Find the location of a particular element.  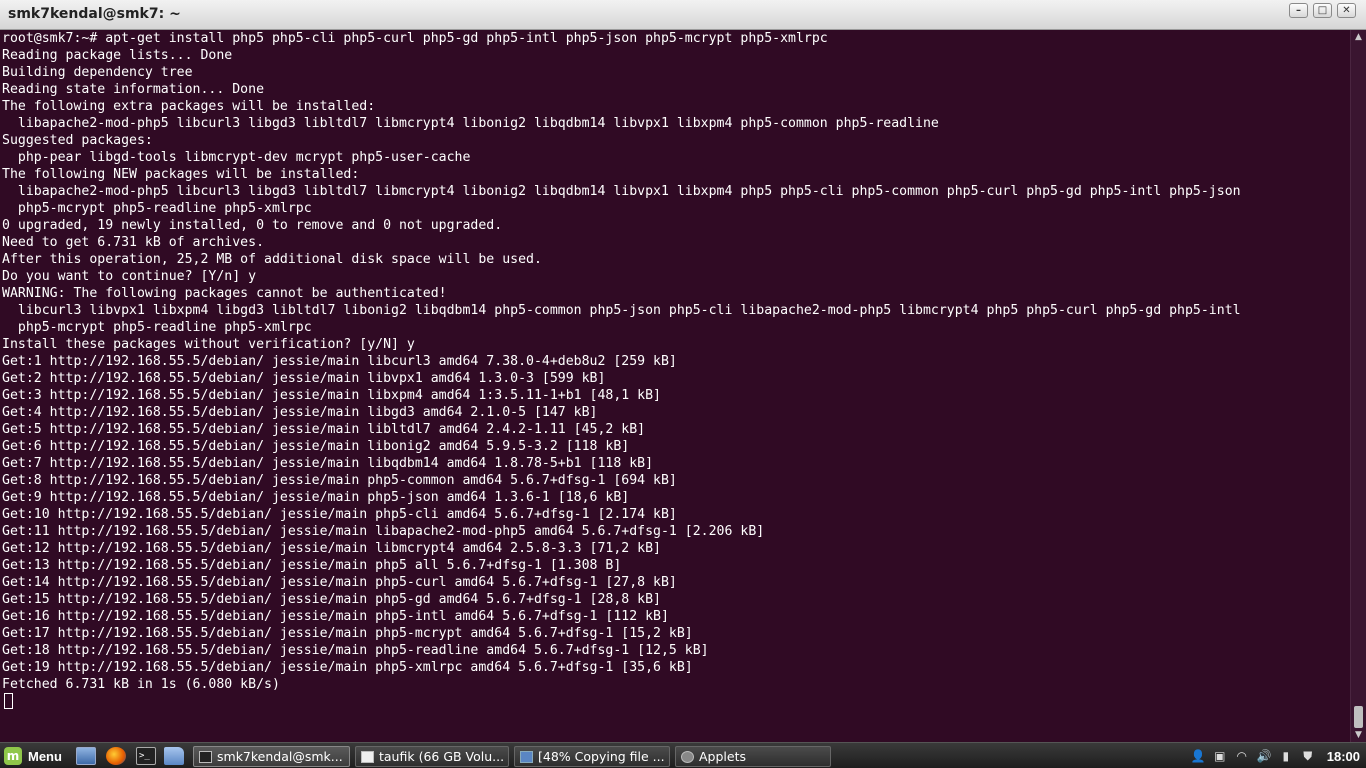

menu-button: m Menu is located at coordinates (33, 756).